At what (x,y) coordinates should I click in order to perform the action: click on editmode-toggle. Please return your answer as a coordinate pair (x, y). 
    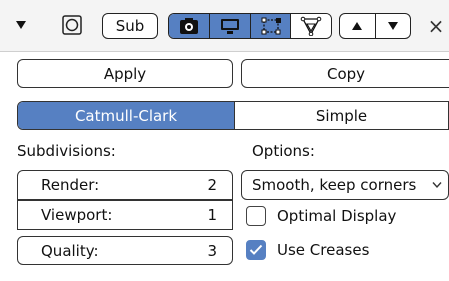
    Looking at the image, I should click on (270, 26).